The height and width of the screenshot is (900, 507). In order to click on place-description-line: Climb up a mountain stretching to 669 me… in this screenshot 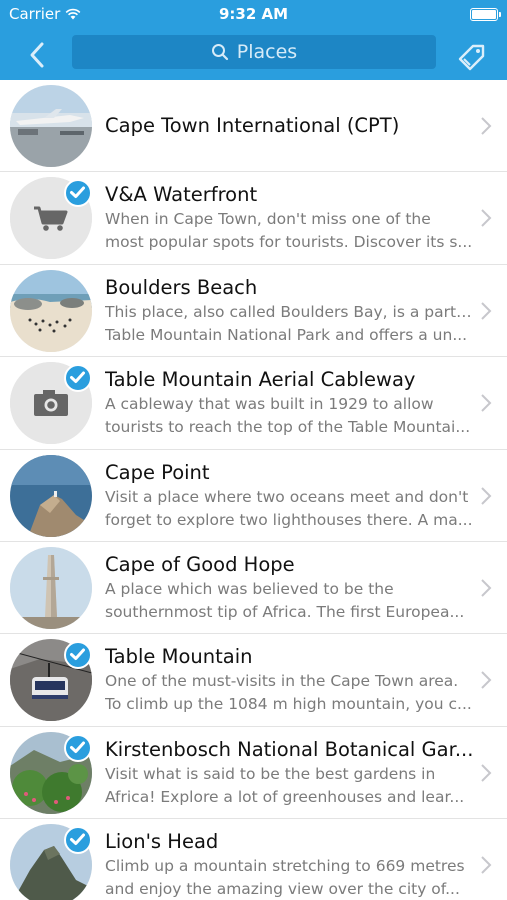, I will do `click(285, 866)`.